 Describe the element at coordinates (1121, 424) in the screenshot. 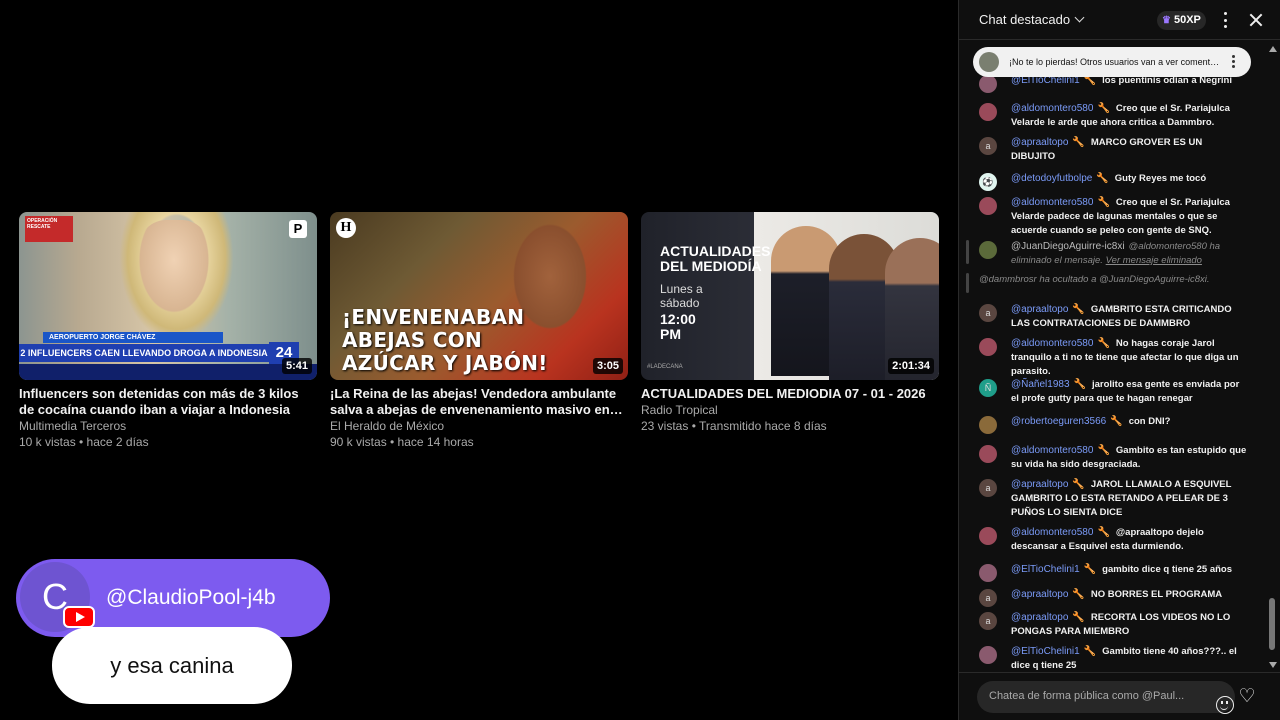

I see `chat-message: @robertoeguren3566 🔧 con DNI?` at that location.